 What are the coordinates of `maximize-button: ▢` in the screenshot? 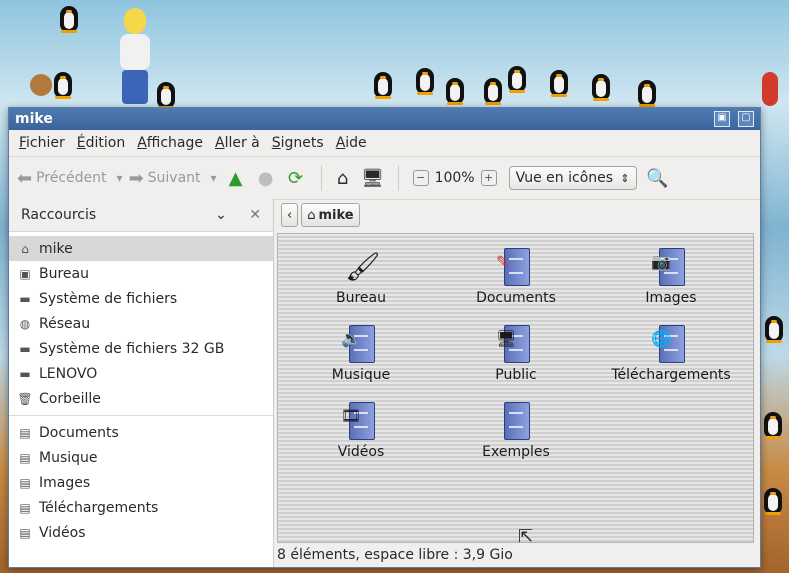 It's located at (746, 119).